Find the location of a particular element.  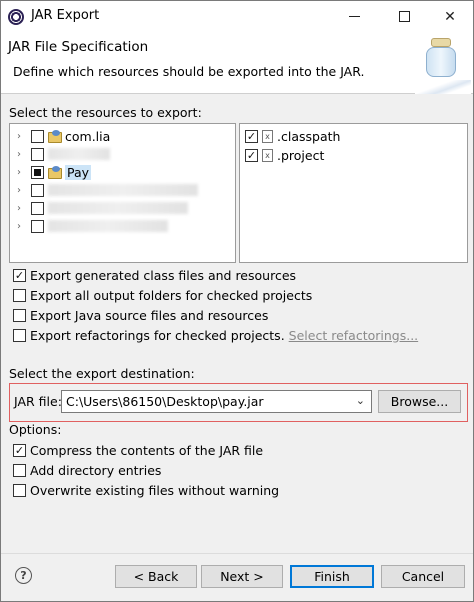

jar-icon is located at coordinates (444, 59).